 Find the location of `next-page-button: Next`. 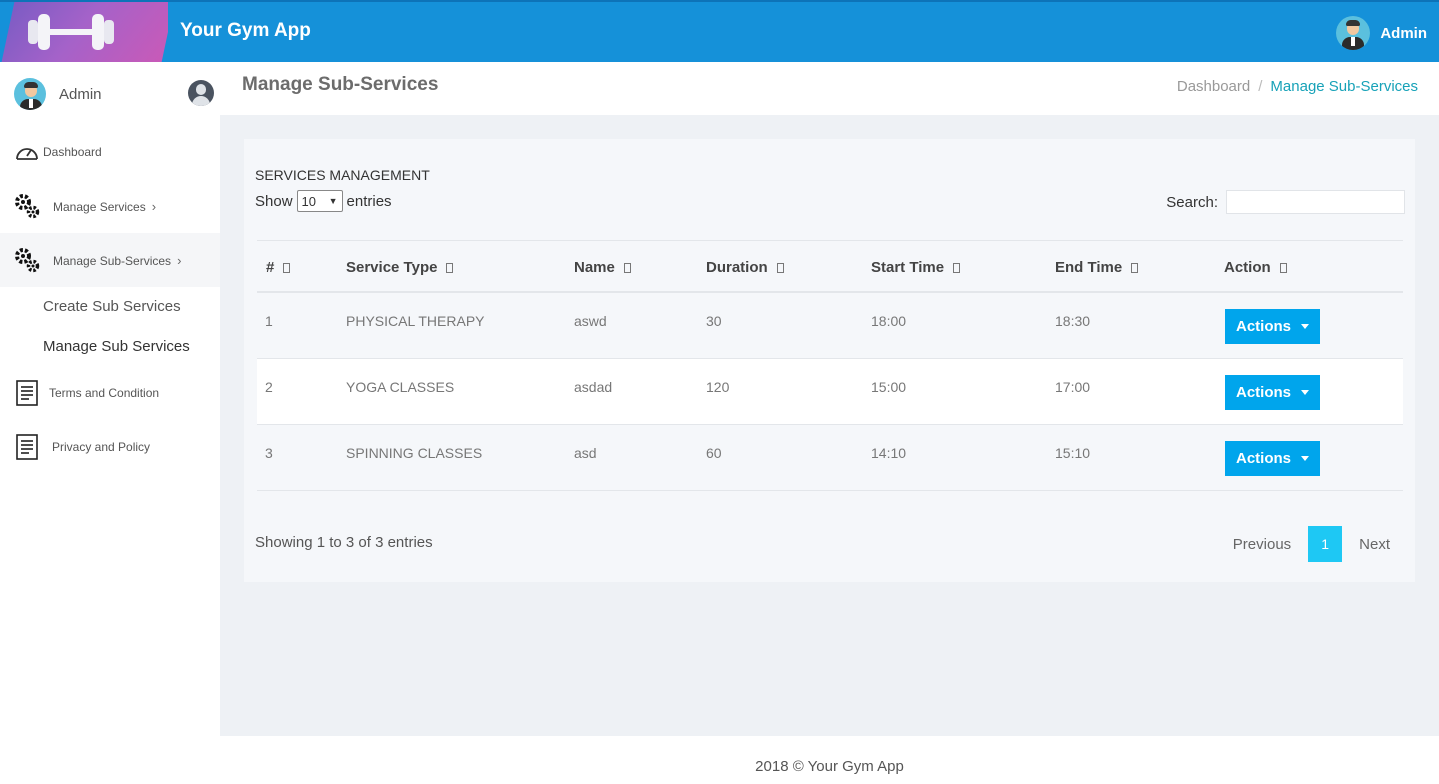

next-page-button: Next is located at coordinates (1374, 544).